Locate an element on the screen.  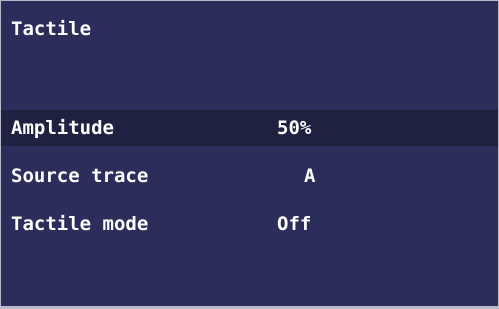
tactile-mode-label: Tactile mode is located at coordinates (80, 224).